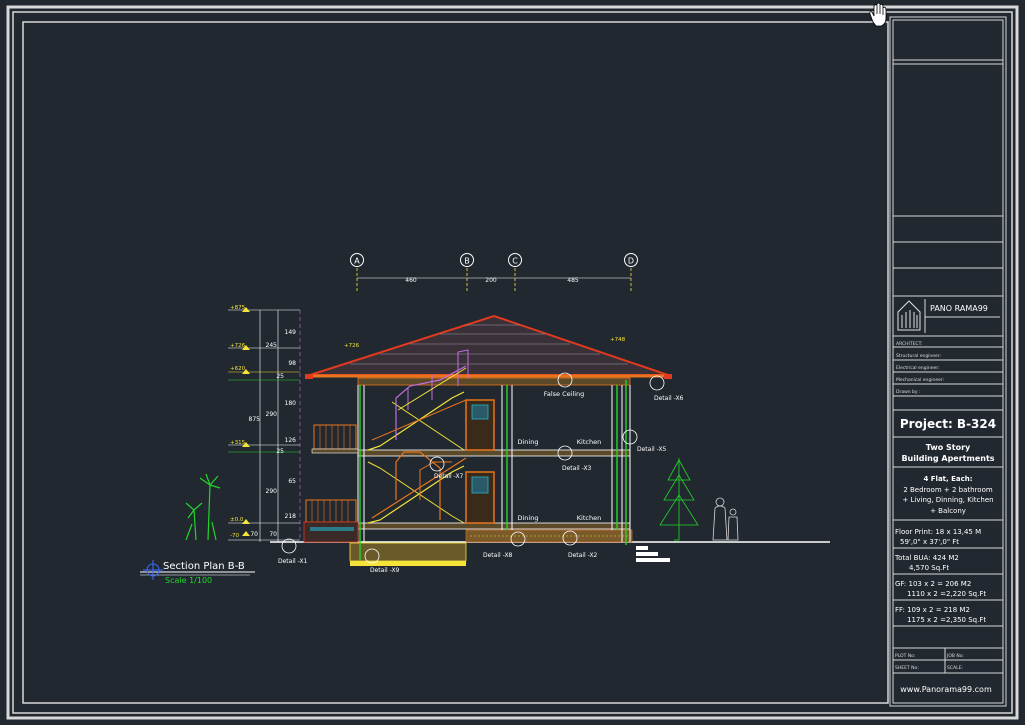 The image size is (1025, 725). Describe the element at coordinates (947, 479) in the screenshot. I see `flats-title: 4 Flat, Each:` at that location.